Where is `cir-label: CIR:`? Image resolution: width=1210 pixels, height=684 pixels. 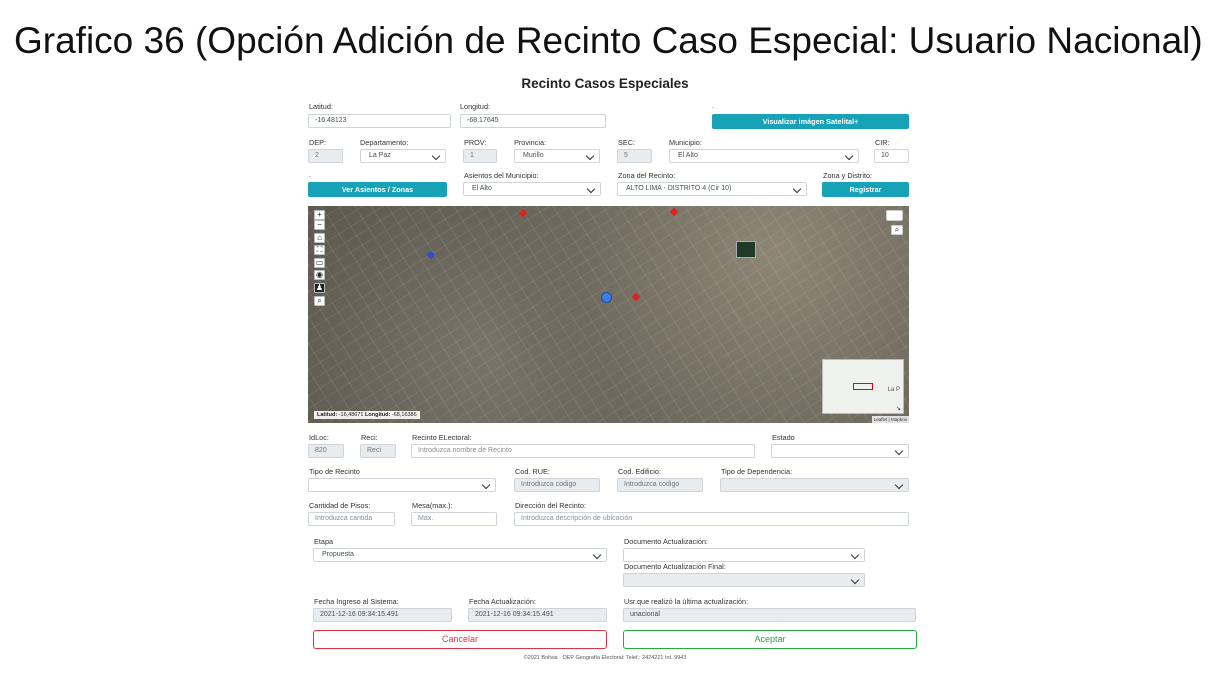 cir-label: CIR: is located at coordinates (882, 142).